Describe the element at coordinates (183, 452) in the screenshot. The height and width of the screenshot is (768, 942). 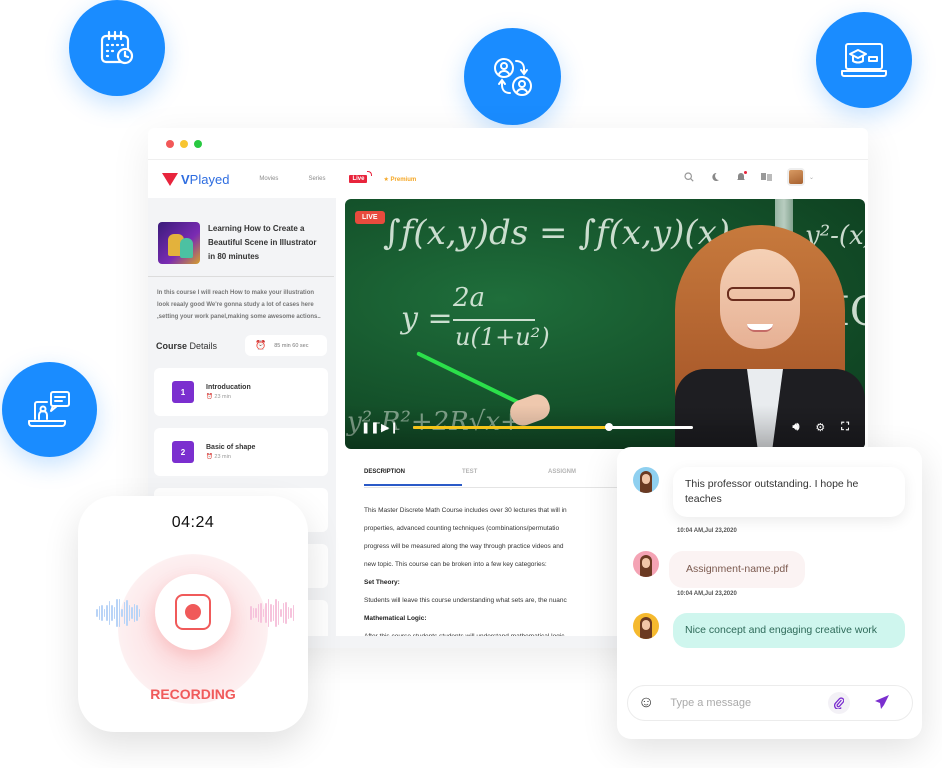
I see `lesson-number: 2` at that location.